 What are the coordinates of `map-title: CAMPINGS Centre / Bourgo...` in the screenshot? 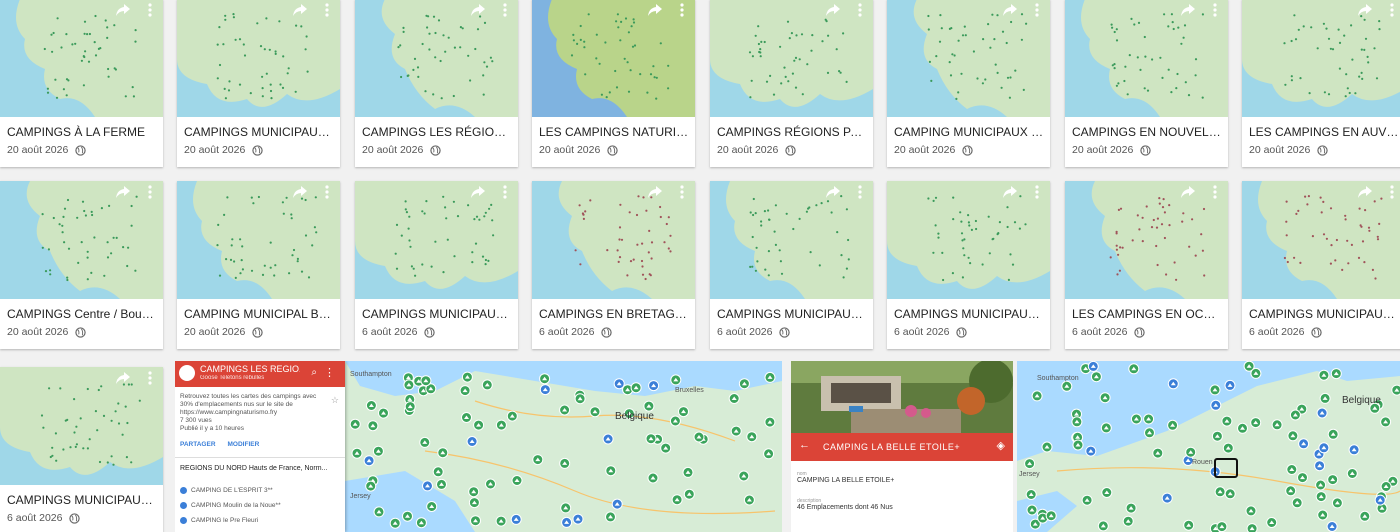 It's located at (82, 314).